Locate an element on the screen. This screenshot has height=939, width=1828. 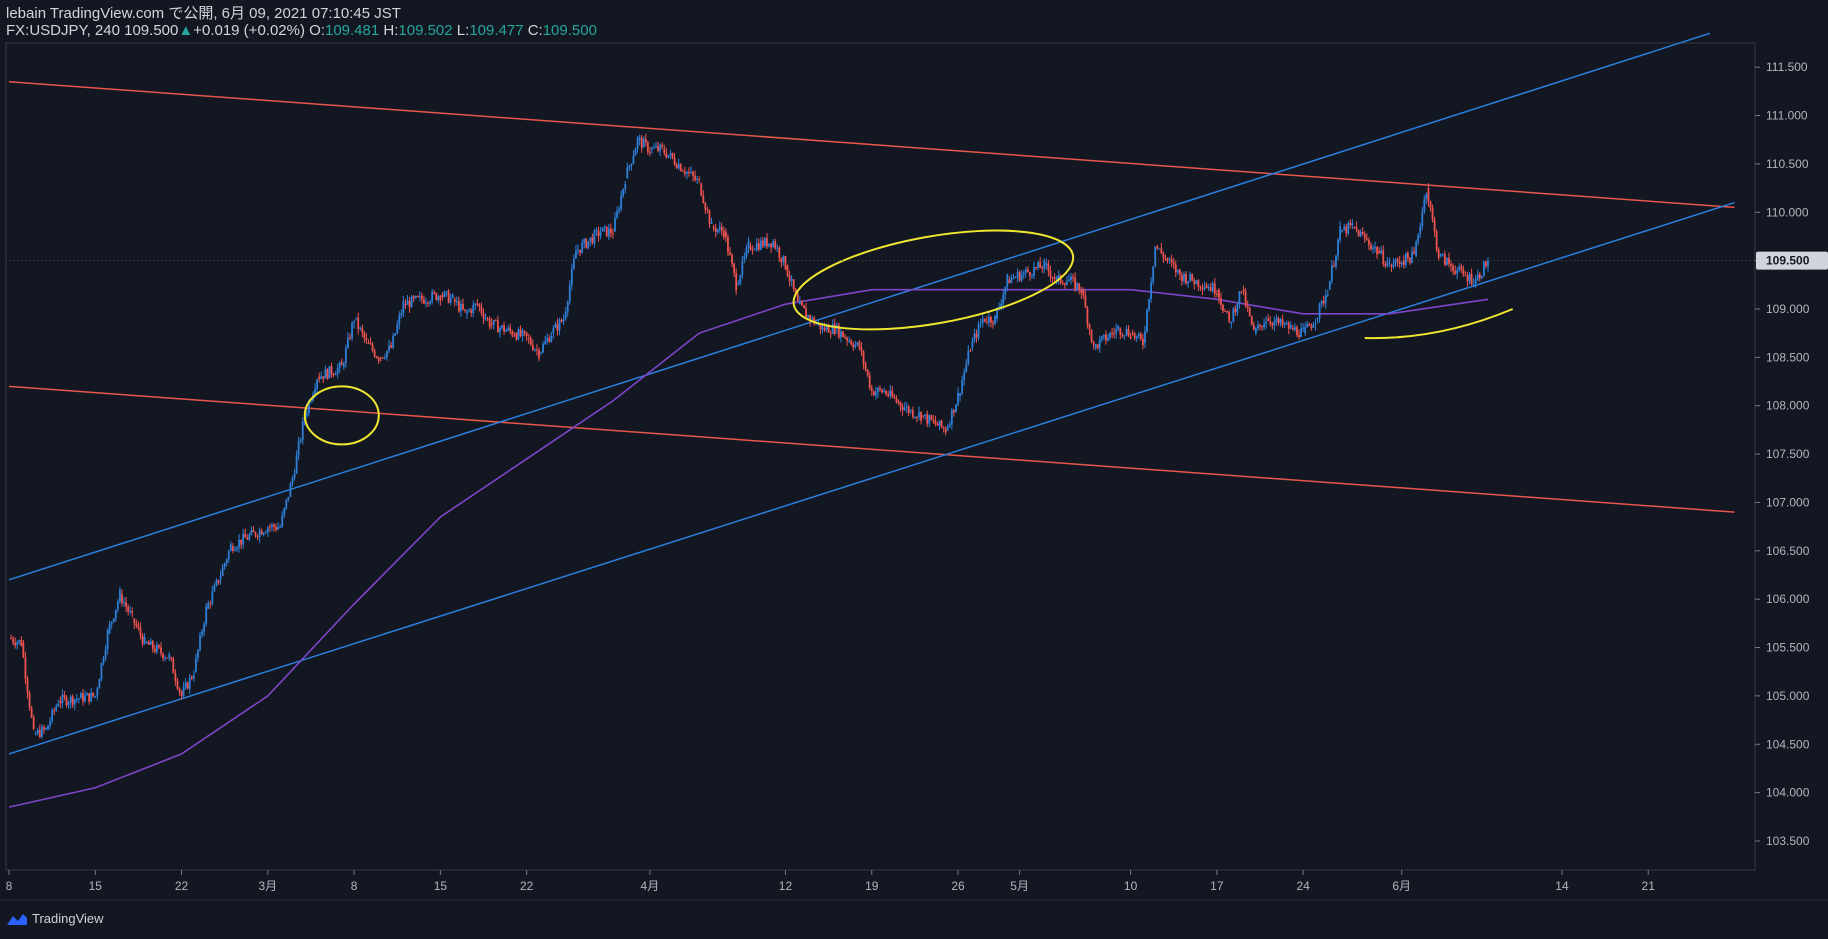
x-tick-label: 24 is located at coordinates (1303, 886).